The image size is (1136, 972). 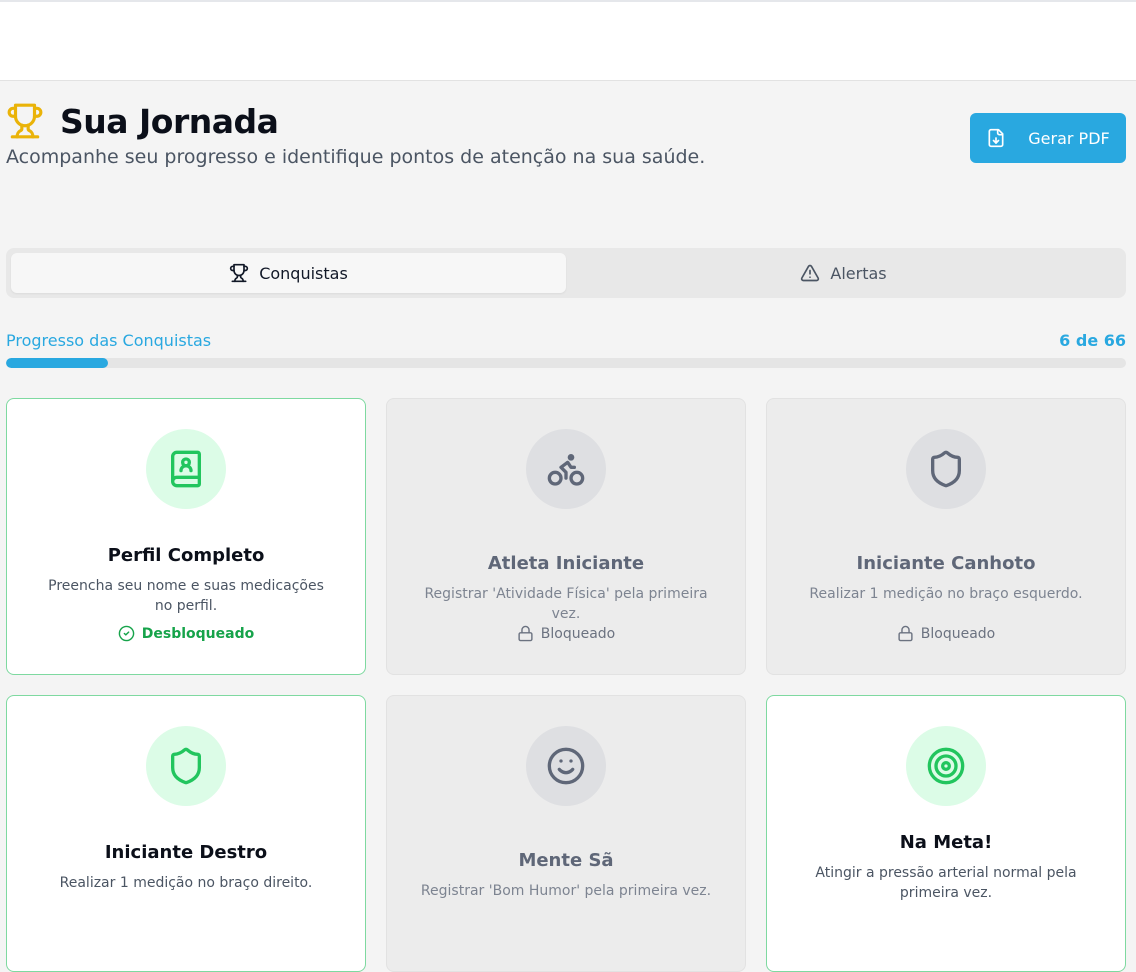 I want to click on page-title: Sua Jornada, so click(x=169, y=121).